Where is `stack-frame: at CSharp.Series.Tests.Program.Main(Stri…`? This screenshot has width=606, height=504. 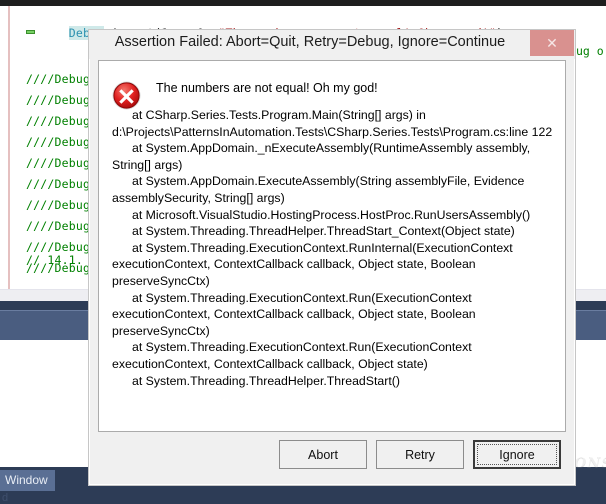 stack-frame: at CSharp.Series.Tests.Program.Main(Stri… is located at coordinates (332, 123).